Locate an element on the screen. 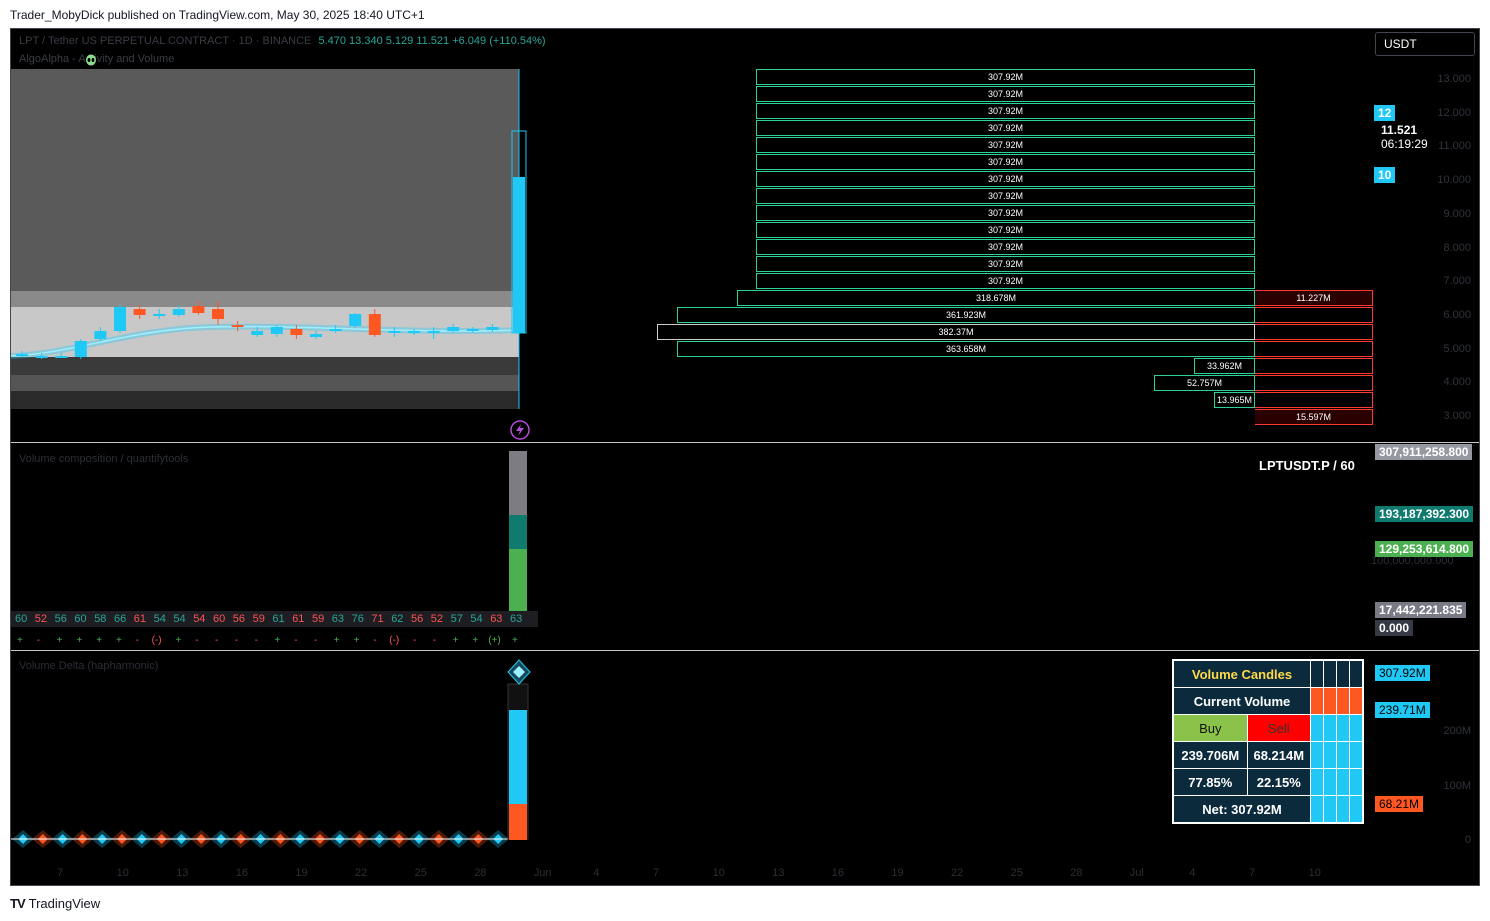 Image resolution: width=1490 pixels, height=921 pixels. time-tick: 4 is located at coordinates (1192, 873).